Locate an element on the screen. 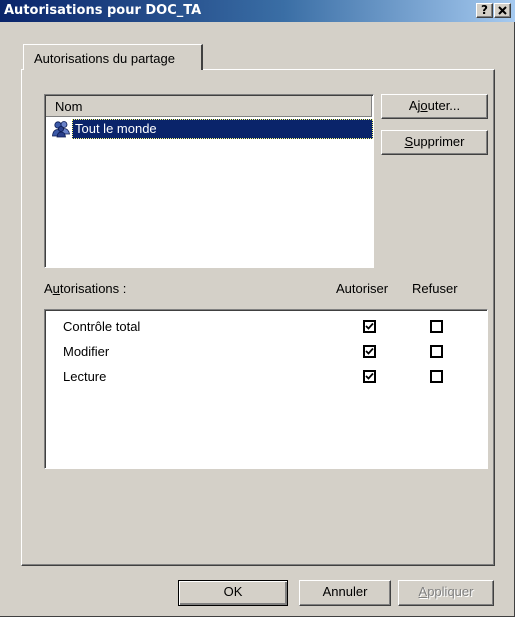  tab-share-permissions: Autorisations du partage is located at coordinates (113, 57).